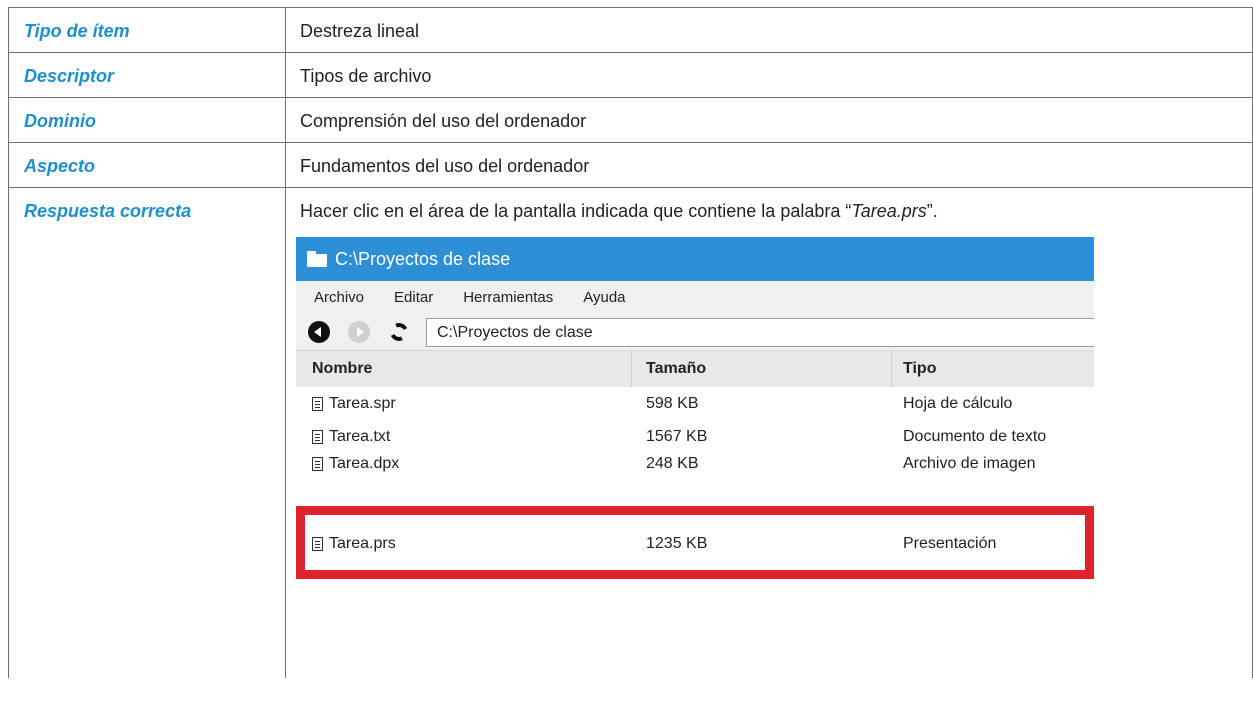  Describe the element at coordinates (359, 332) in the screenshot. I see `forward-icon` at that location.